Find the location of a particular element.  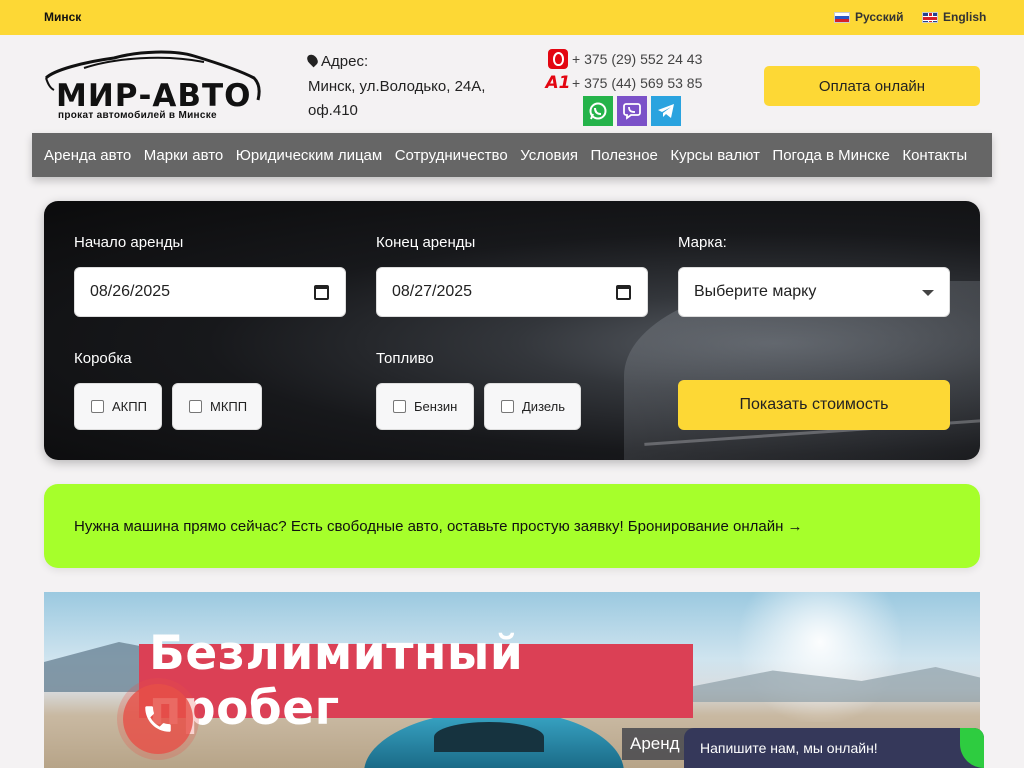

address-line-2: оф.410 is located at coordinates (333, 110).